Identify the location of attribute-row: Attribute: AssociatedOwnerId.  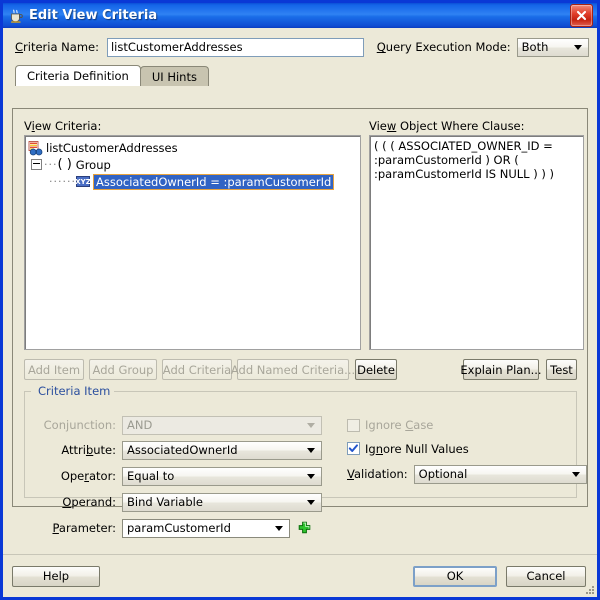
(184, 450).